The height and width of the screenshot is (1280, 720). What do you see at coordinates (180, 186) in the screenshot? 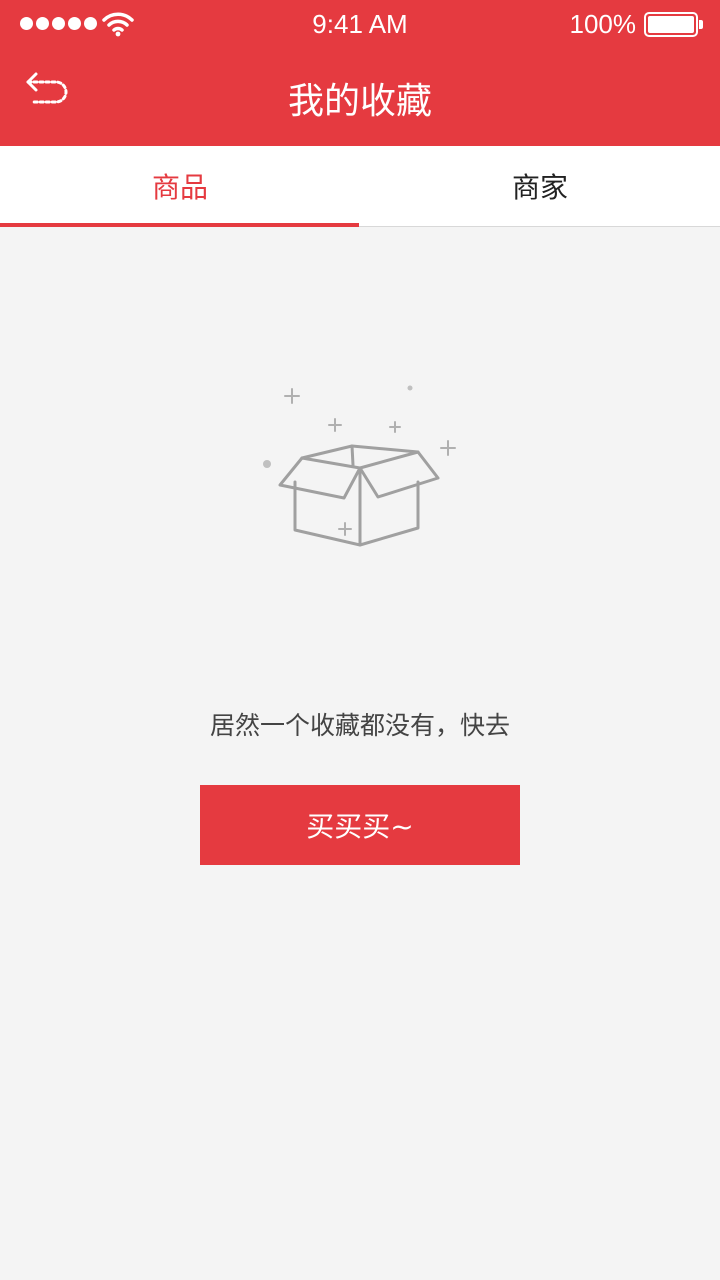
I see `tab-products: 商品` at bounding box center [180, 186].